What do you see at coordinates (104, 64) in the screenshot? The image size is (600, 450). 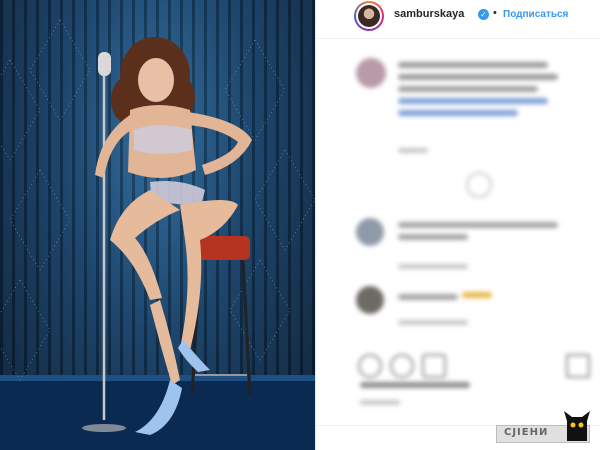 I see `microphone` at bounding box center [104, 64].